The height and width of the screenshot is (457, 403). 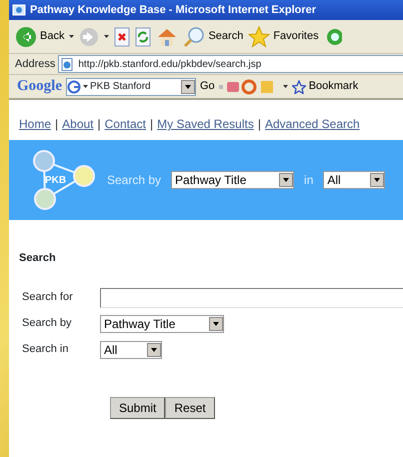 I want to click on nav-link: Advanced Search, so click(x=312, y=124).